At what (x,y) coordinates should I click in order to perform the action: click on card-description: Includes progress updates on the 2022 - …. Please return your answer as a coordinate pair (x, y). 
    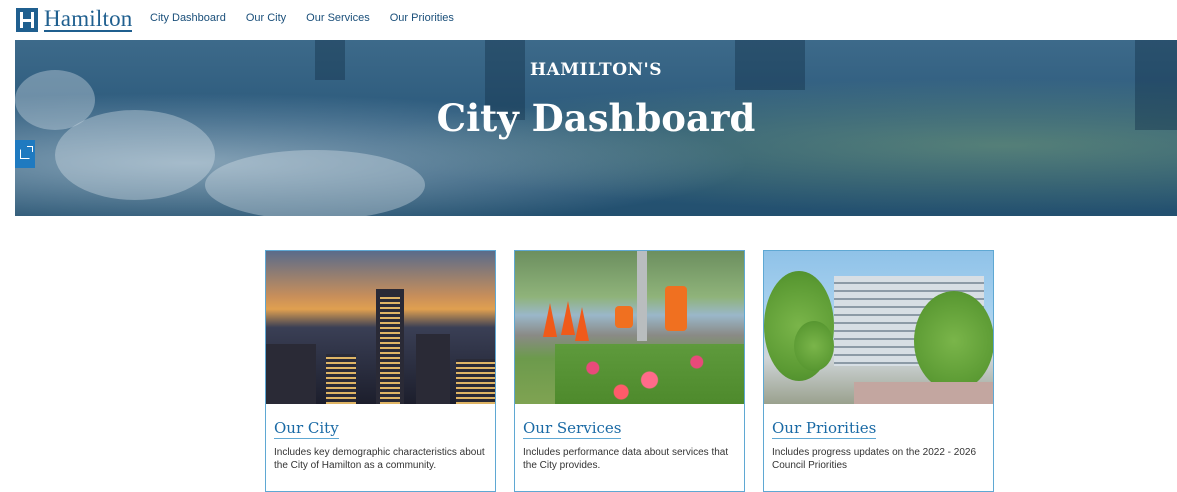
    Looking at the image, I should click on (874, 459).